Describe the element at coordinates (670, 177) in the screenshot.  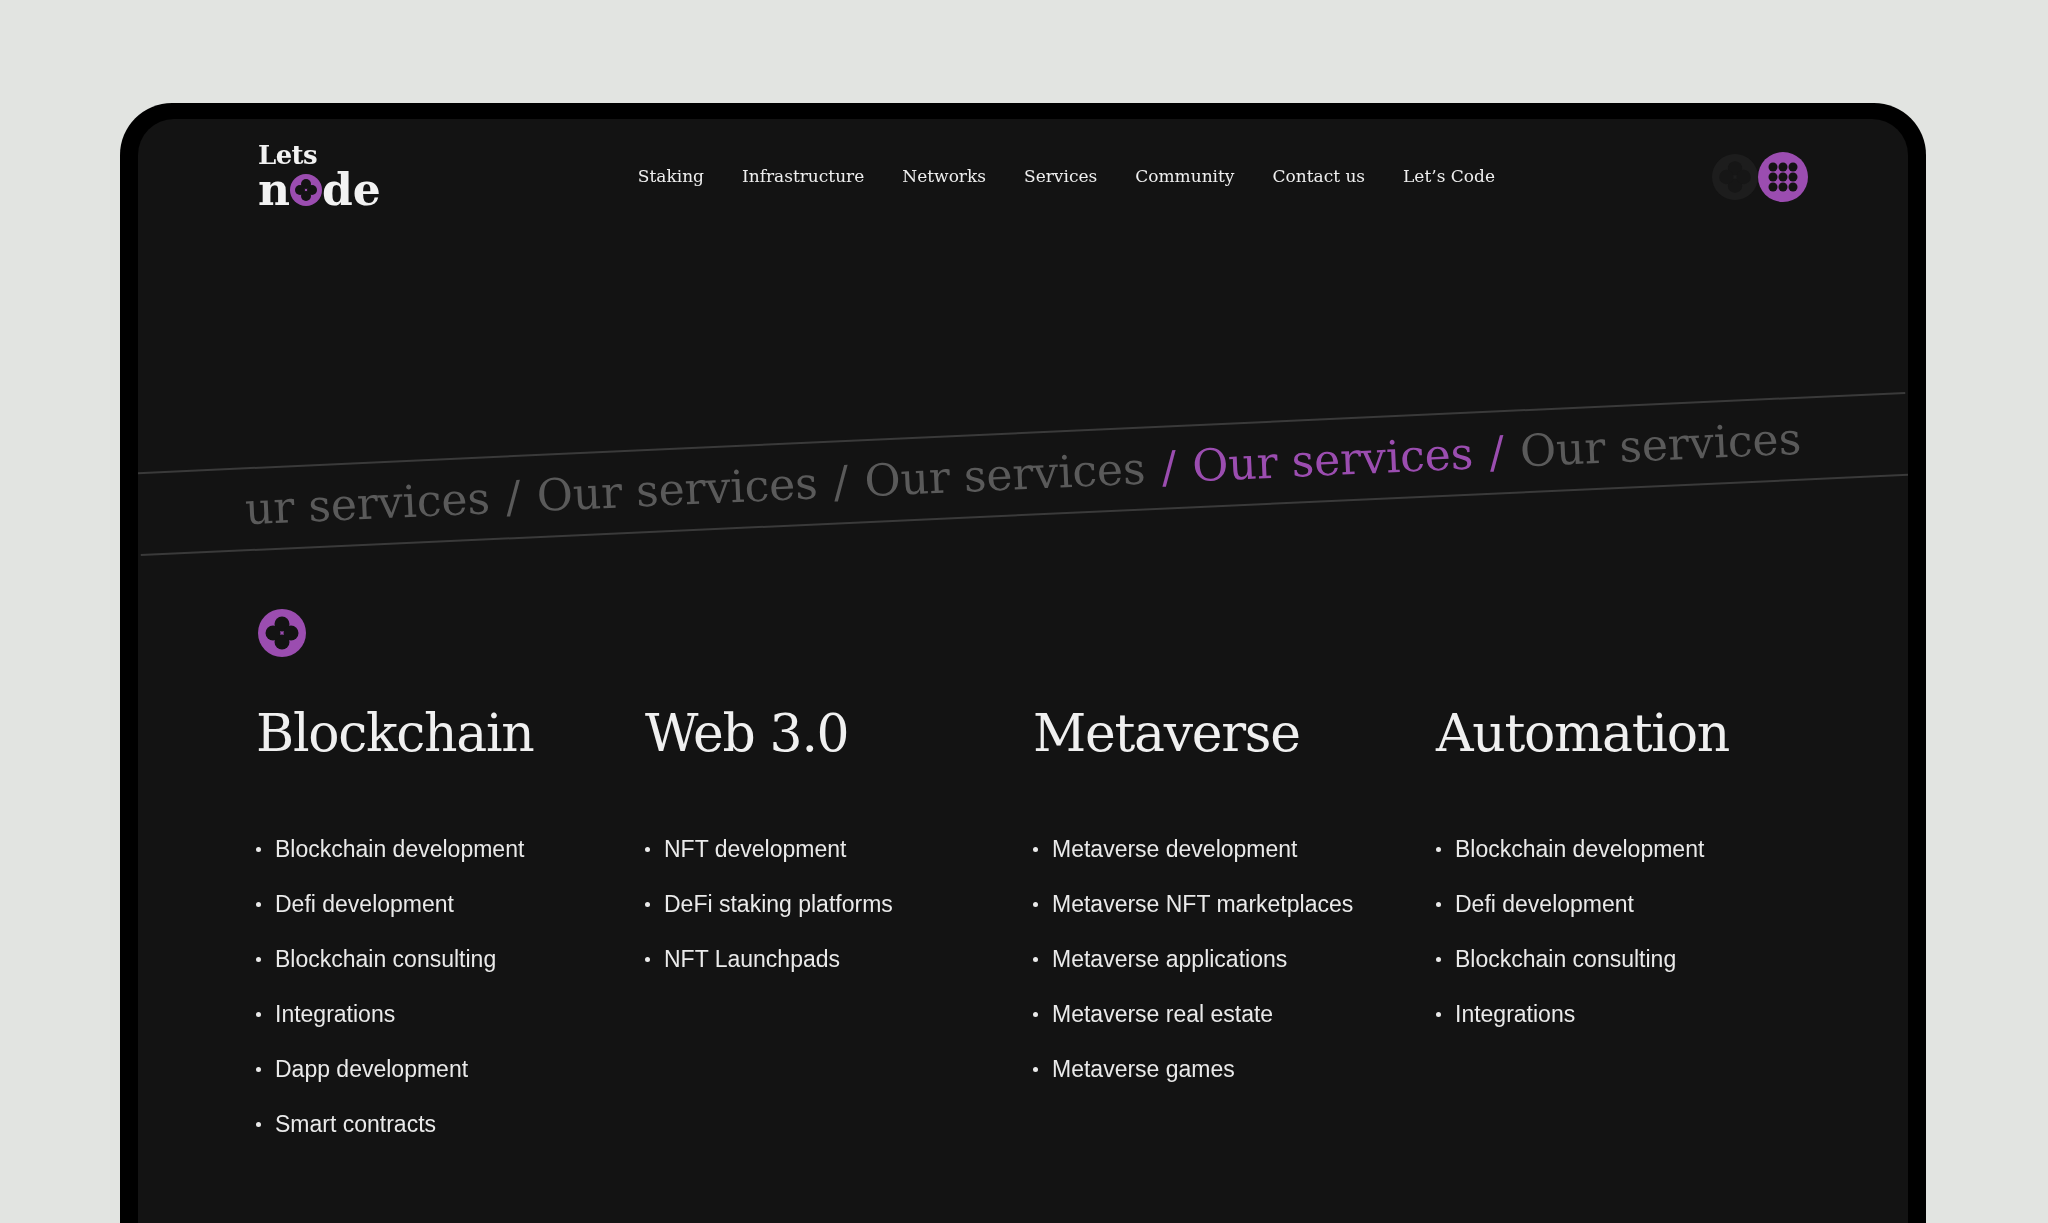
I see `nav-link: Staking` at that location.